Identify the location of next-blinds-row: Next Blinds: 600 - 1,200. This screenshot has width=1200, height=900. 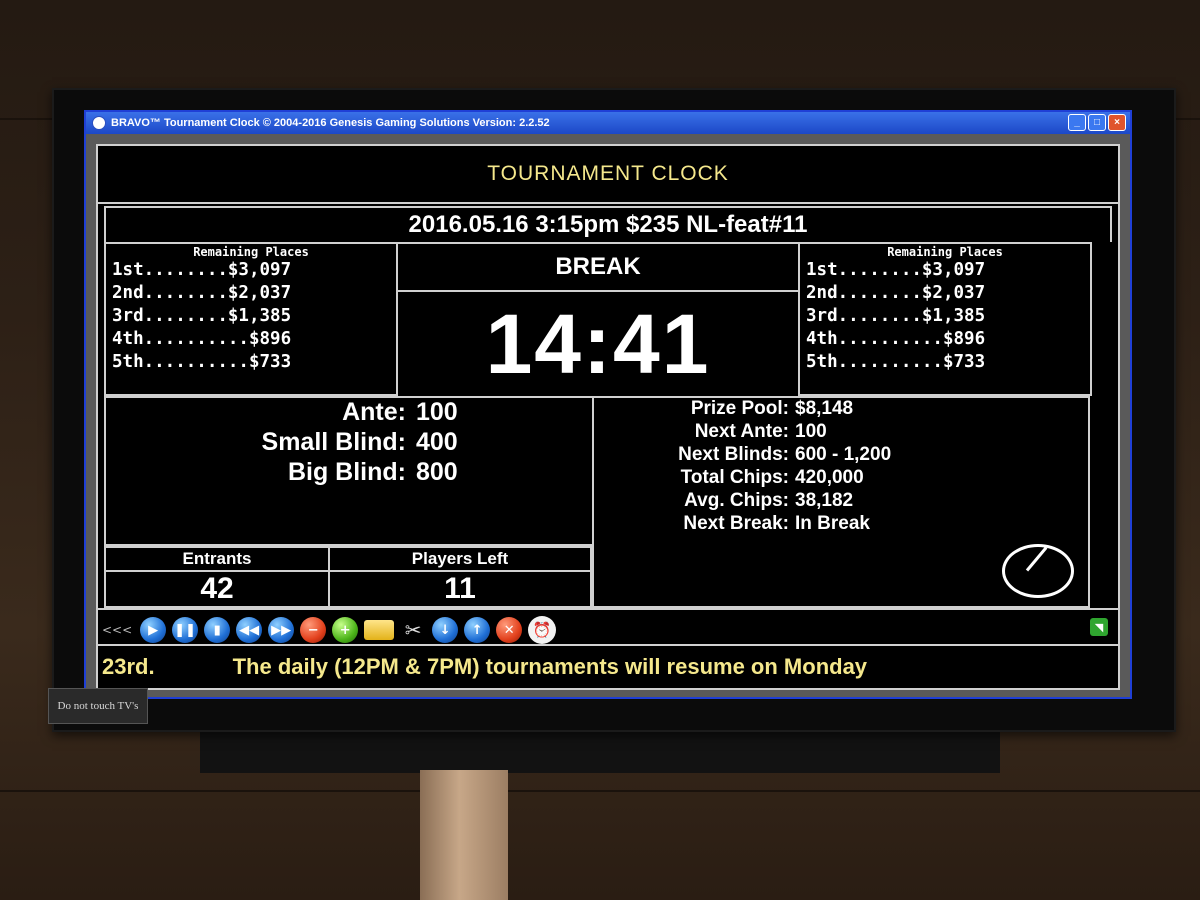
(834, 455).